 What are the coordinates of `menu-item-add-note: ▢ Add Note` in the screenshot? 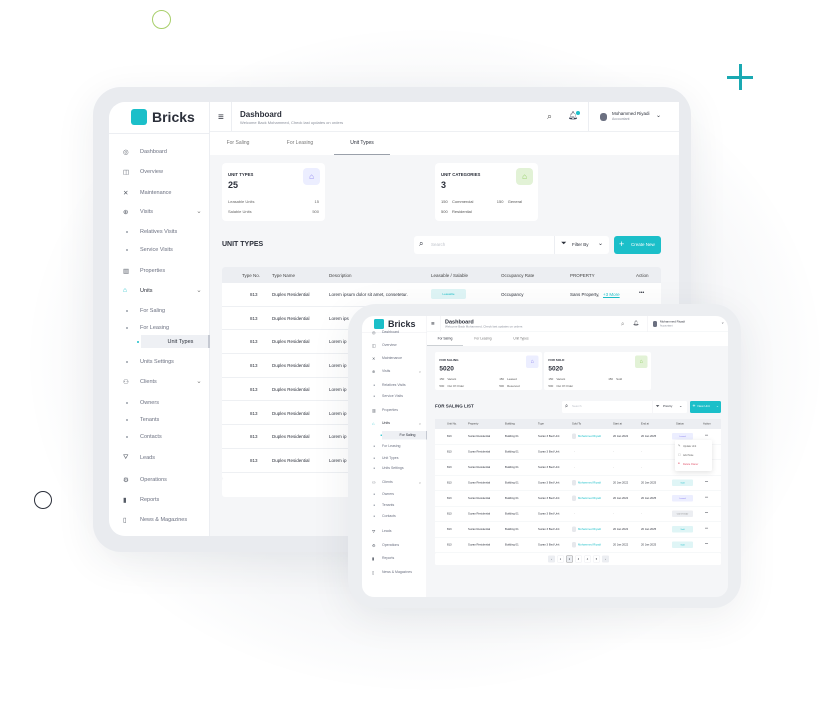 It's located at (693, 456).